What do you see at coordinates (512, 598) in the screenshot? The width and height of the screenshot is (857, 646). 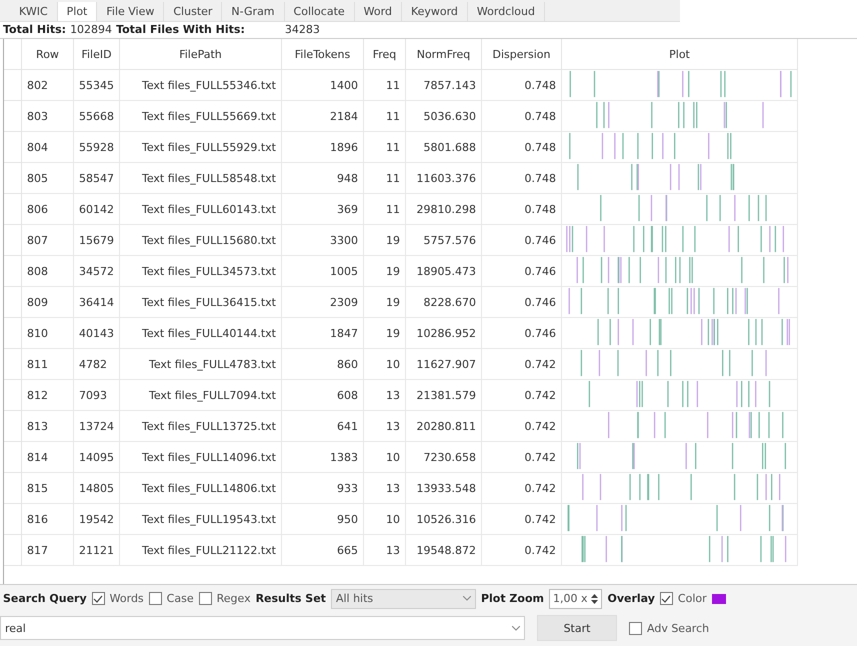 I see `plot-zoom-label: Plot Zoom` at bounding box center [512, 598].